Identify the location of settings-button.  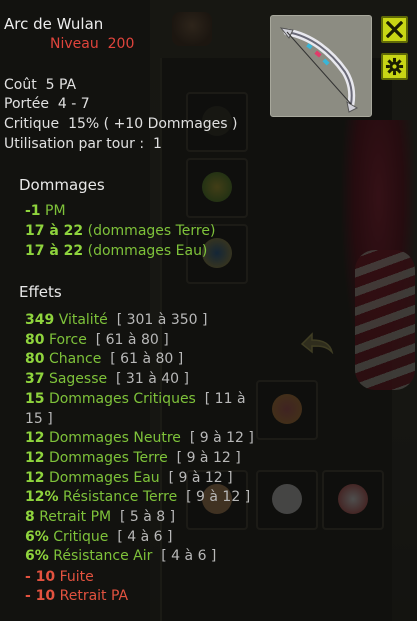
(394, 66).